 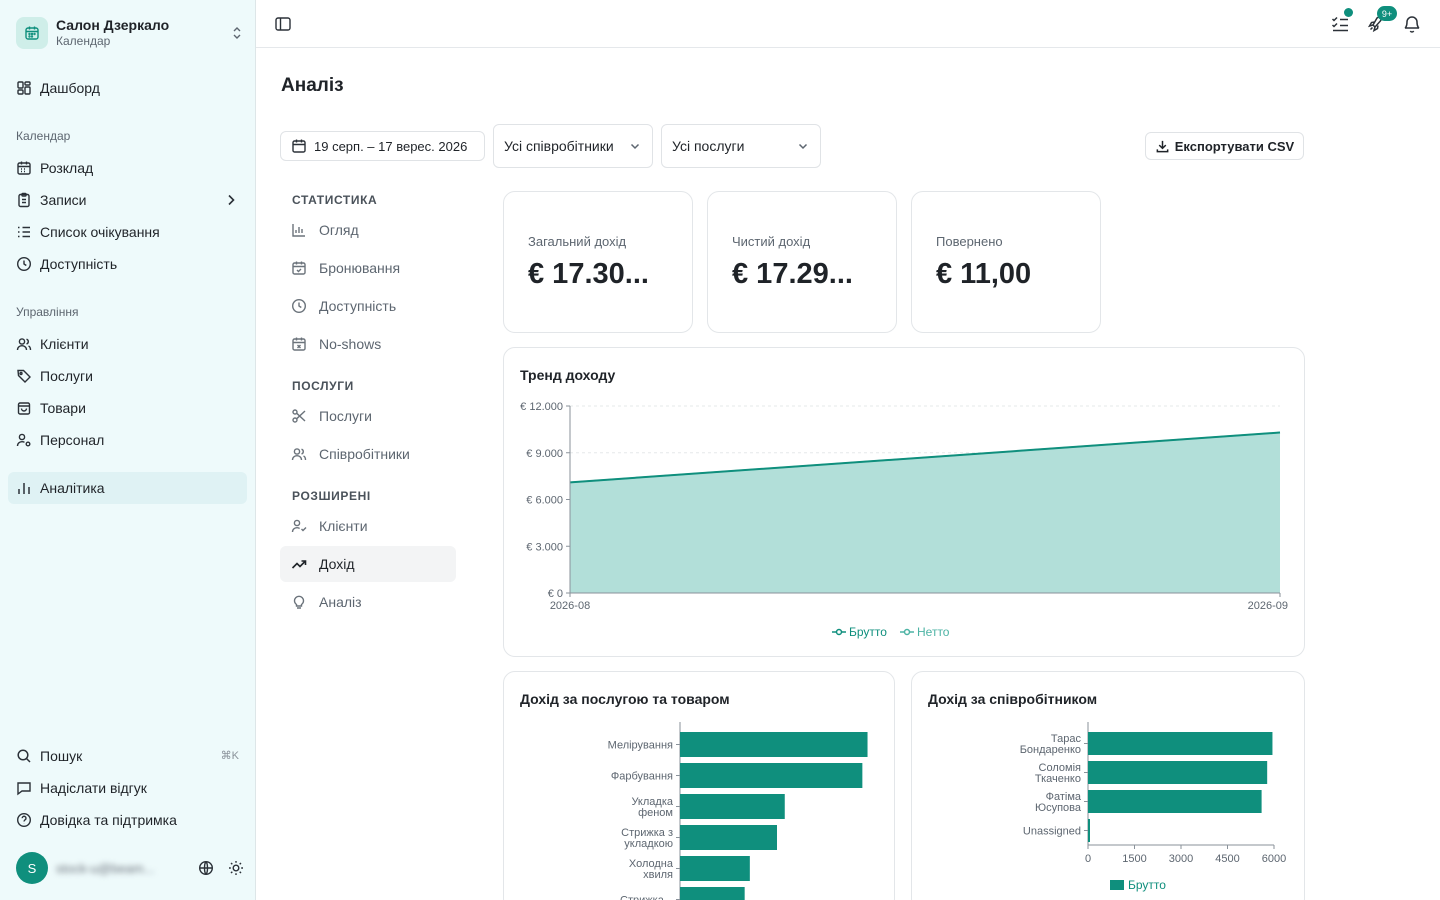 I want to click on y-tick-label: Фатіма Юсупова, so click(x=1058, y=802).